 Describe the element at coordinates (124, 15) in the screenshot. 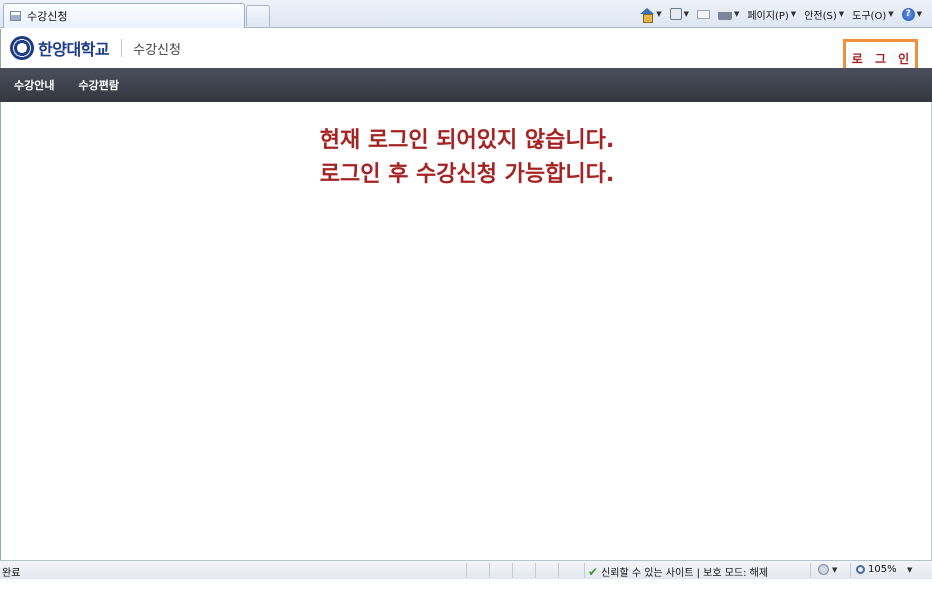

I see `browser-tab-active: 수강신청` at that location.